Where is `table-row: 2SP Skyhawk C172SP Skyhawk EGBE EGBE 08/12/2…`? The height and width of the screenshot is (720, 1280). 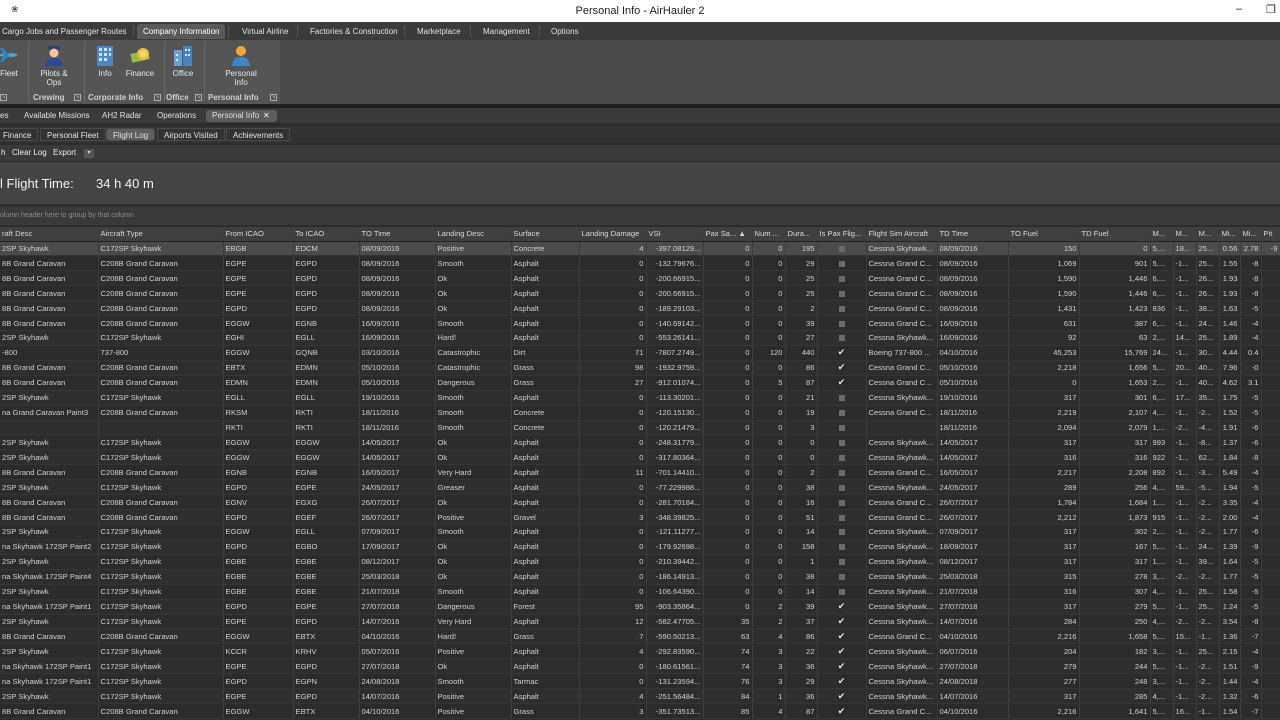
table-row: 2SP Skyhawk C172SP Skyhawk EGBE EGBE 08/12/2… is located at coordinates (640, 562).